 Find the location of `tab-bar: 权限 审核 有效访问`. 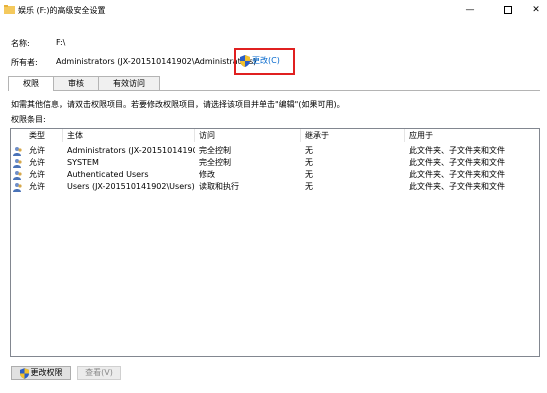

tab-bar: 权限 审核 有效访问 is located at coordinates (84, 83).